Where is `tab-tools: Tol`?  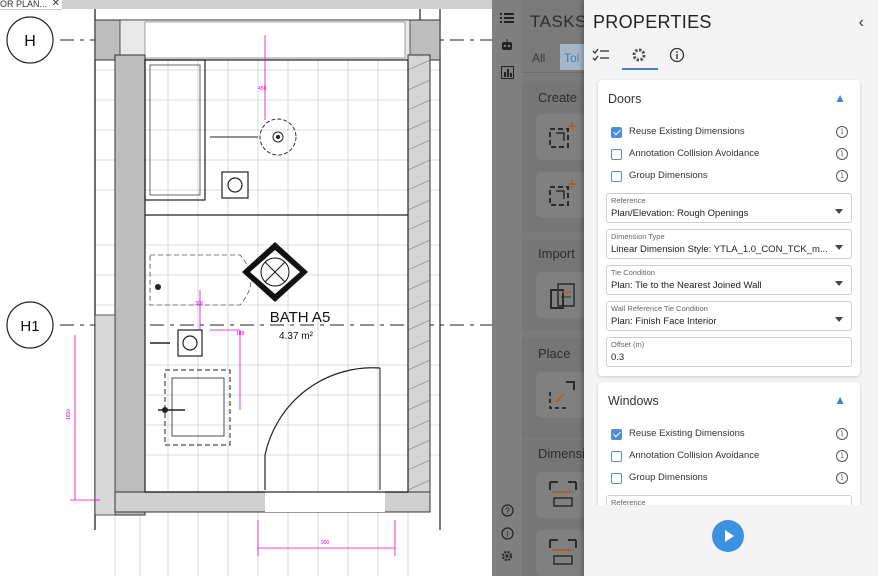 tab-tools: Tol is located at coordinates (572, 57).